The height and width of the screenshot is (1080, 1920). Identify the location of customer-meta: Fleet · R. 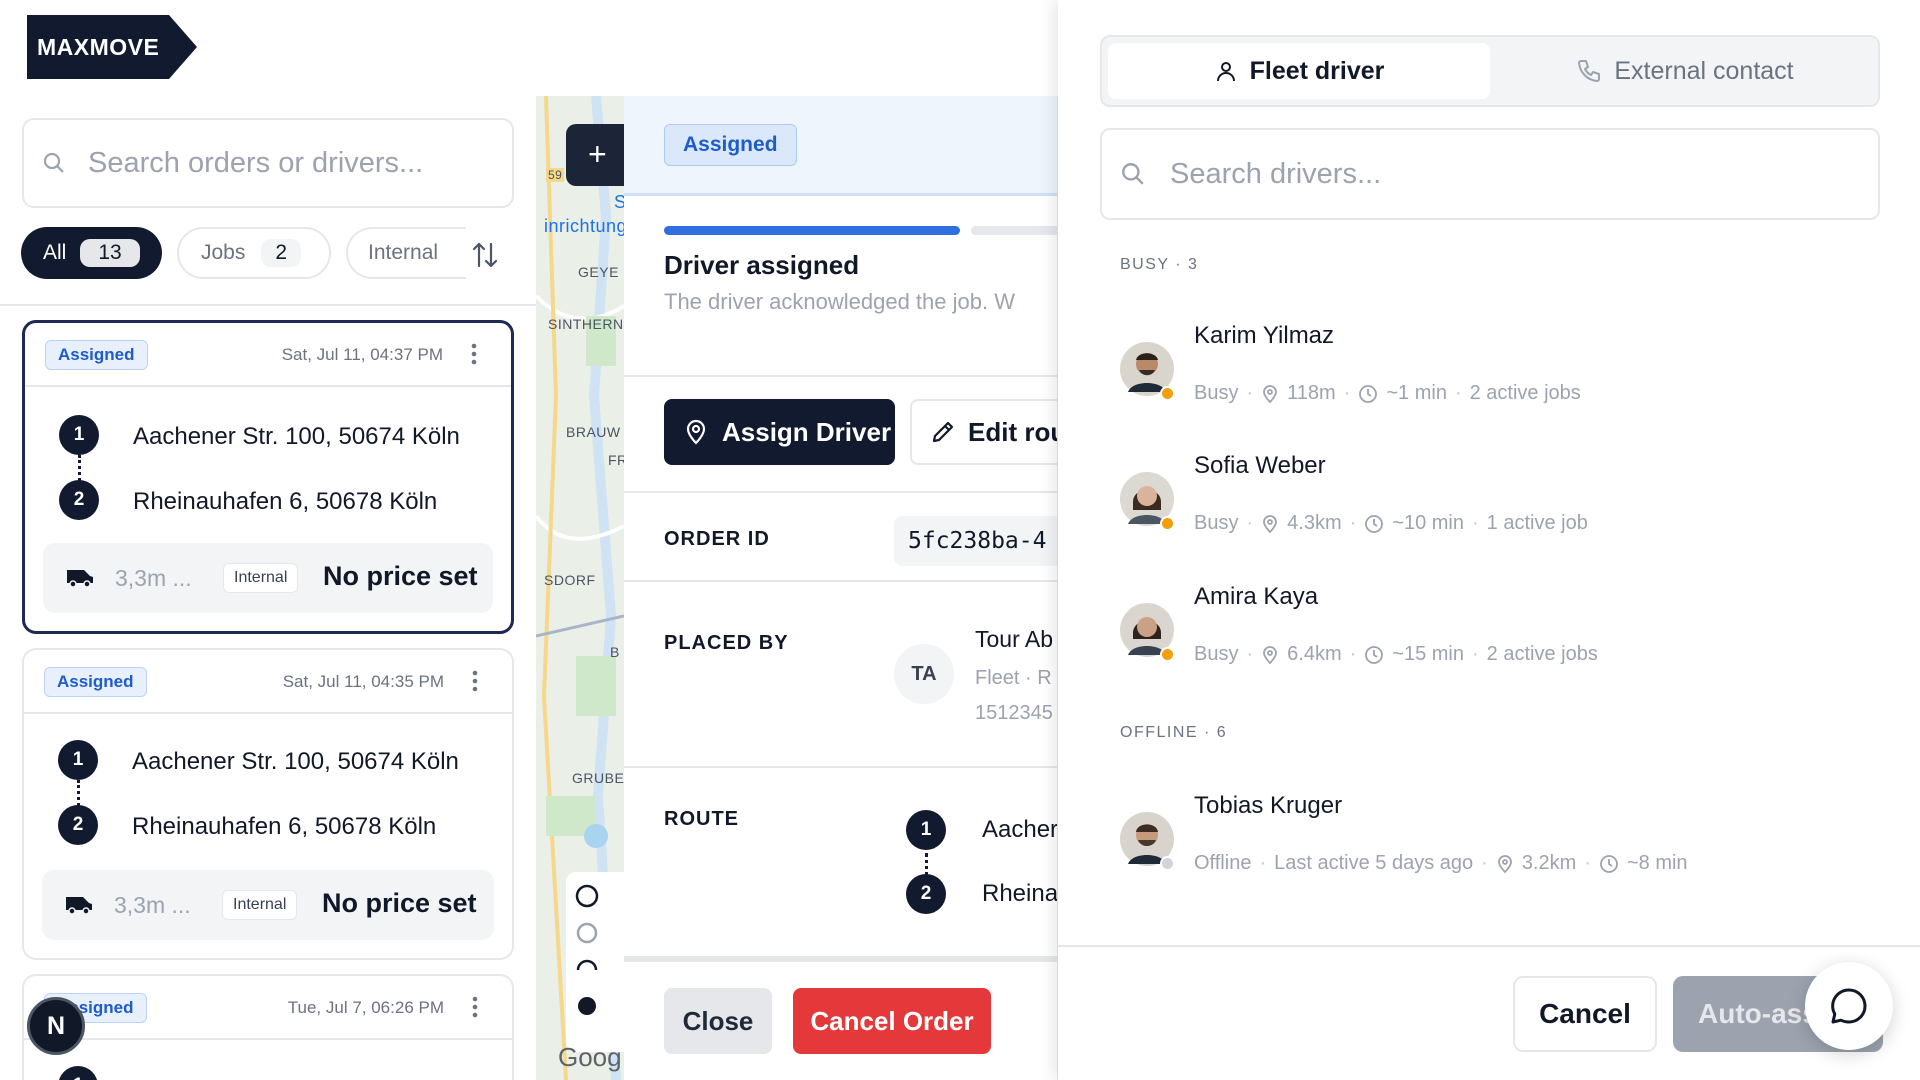
(1013, 678).